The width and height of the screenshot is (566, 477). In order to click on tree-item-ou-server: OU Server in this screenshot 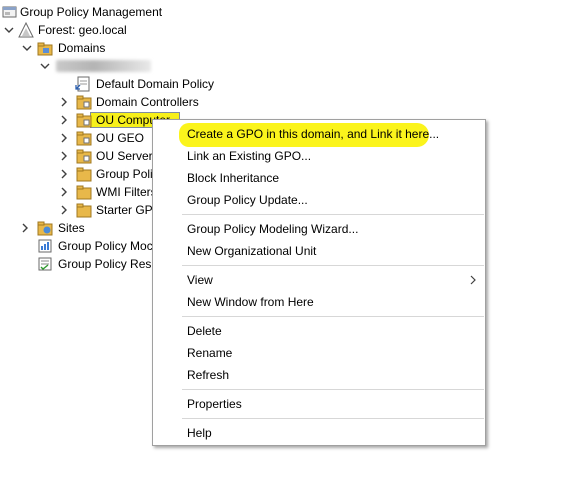, I will do `click(76, 156)`.